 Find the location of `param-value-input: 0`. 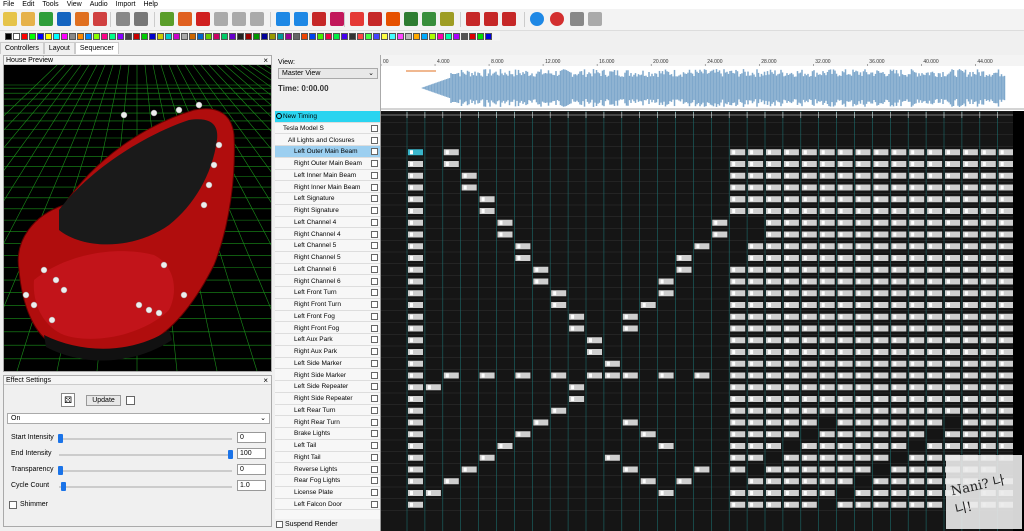

param-value-input: 0 is located at coordinates (251, 469).